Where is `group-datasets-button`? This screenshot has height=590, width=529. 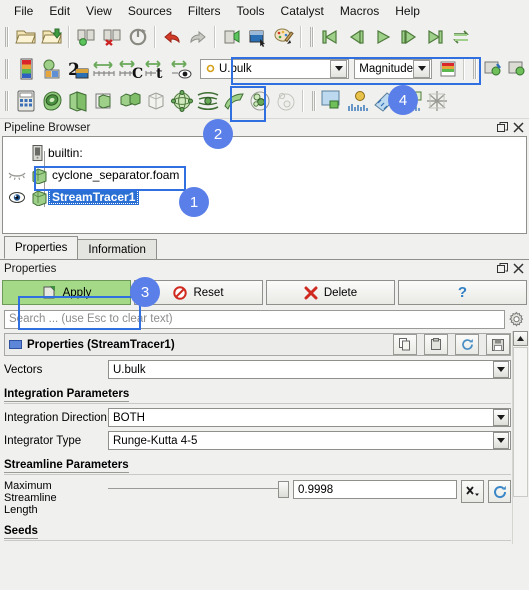
group-datasets-button is located at coordinates (260, 101).